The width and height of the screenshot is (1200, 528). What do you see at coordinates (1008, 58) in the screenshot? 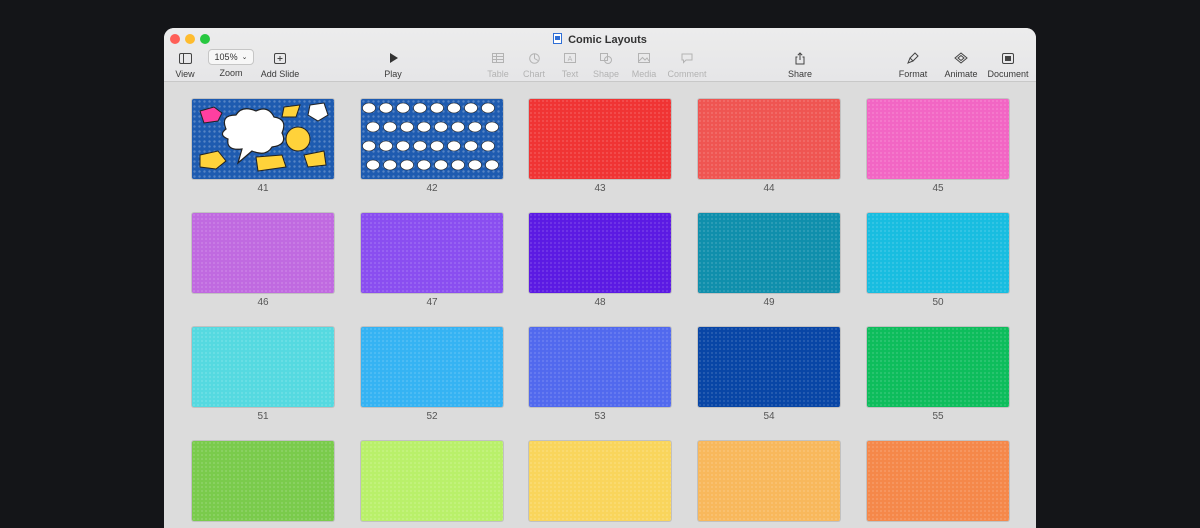
I see `document-panel-icon` at bounding box center [1008, 58].